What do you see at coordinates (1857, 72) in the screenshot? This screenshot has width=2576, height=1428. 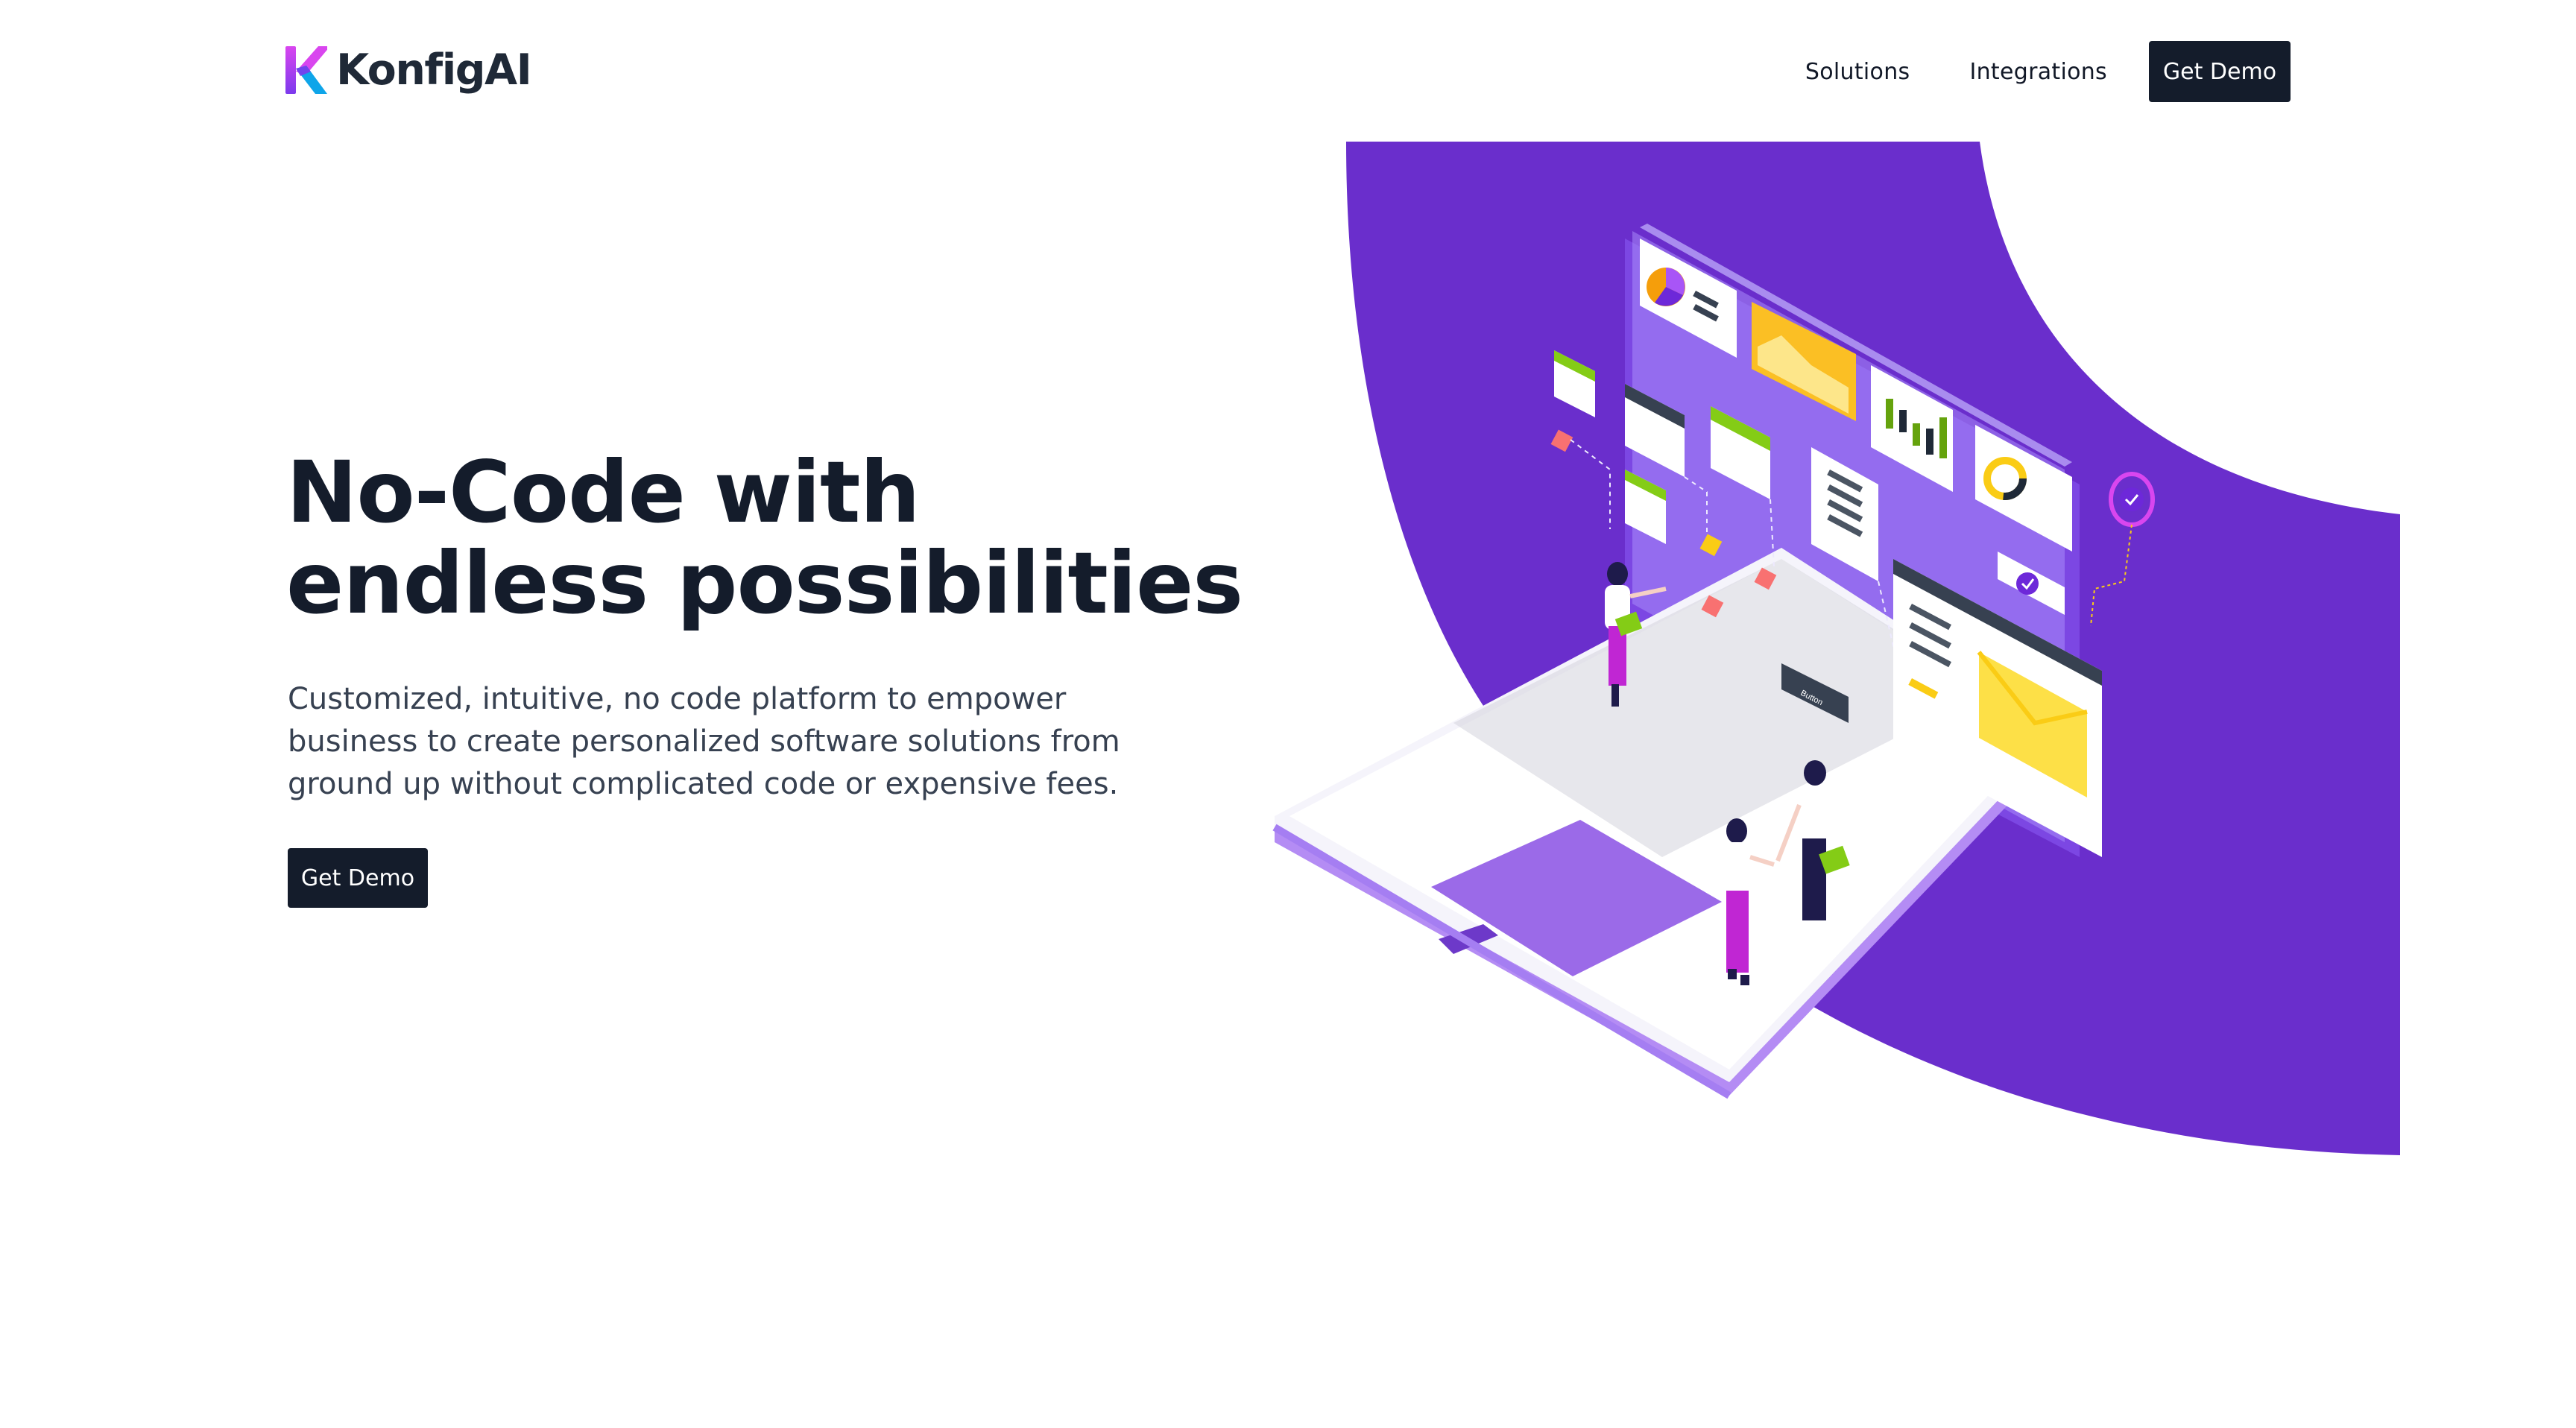 I see `nav-link-solutions: Solutions` at bounding box center [1857, 72].